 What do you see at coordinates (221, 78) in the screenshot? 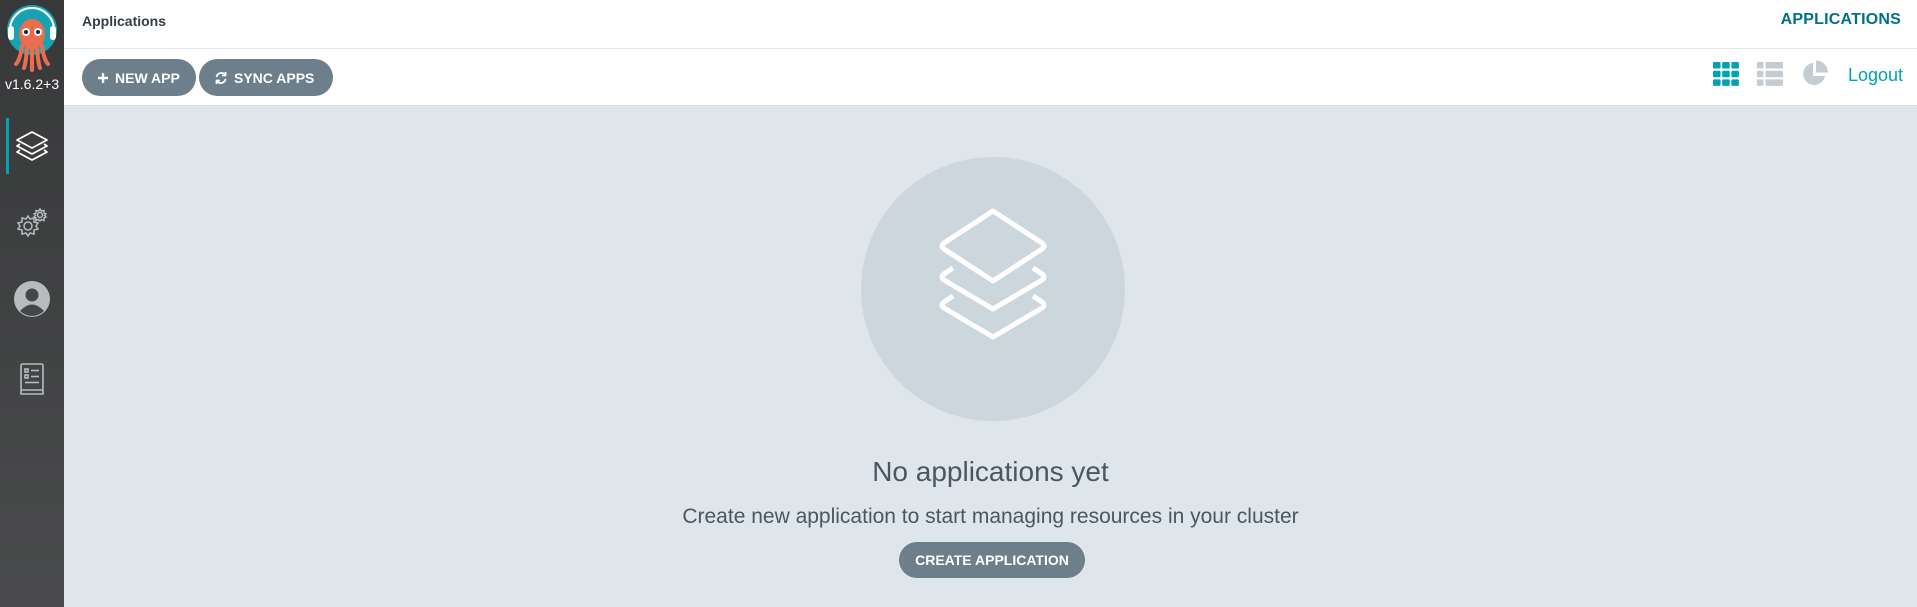
I see `sync-icon` at bounding box center [221, 78].